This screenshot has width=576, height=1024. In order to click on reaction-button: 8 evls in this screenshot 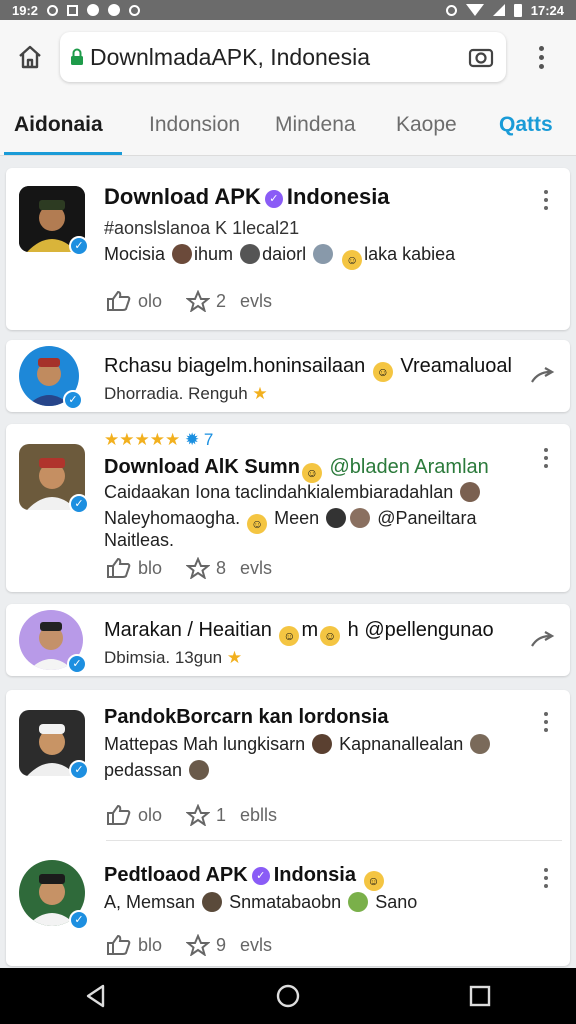, I will do `click(229, 568)`.